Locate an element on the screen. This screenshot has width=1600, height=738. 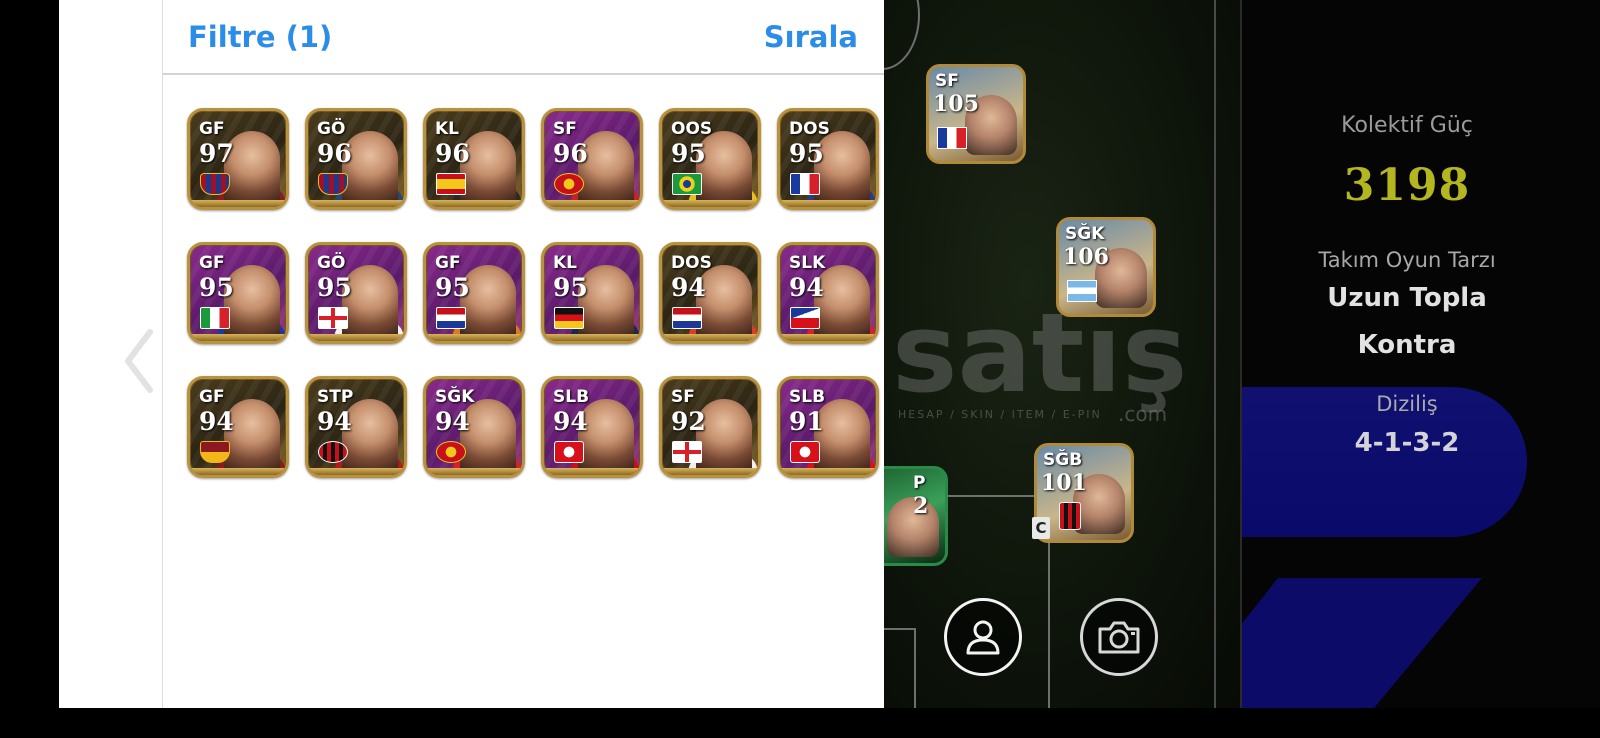
barcelona-crest-icon is located at coordinates (215, 184).